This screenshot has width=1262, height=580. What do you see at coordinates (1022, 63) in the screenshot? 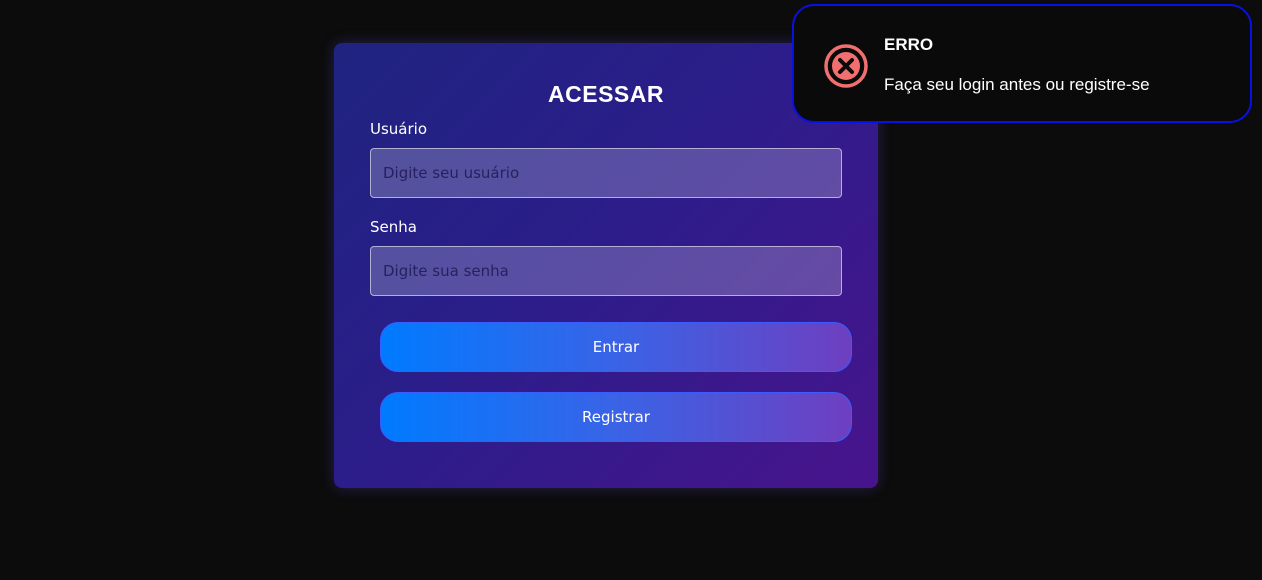
I see `error-toast: ERRO Faça seu login antes ou registre-se` at bounding box center [1022, 63].